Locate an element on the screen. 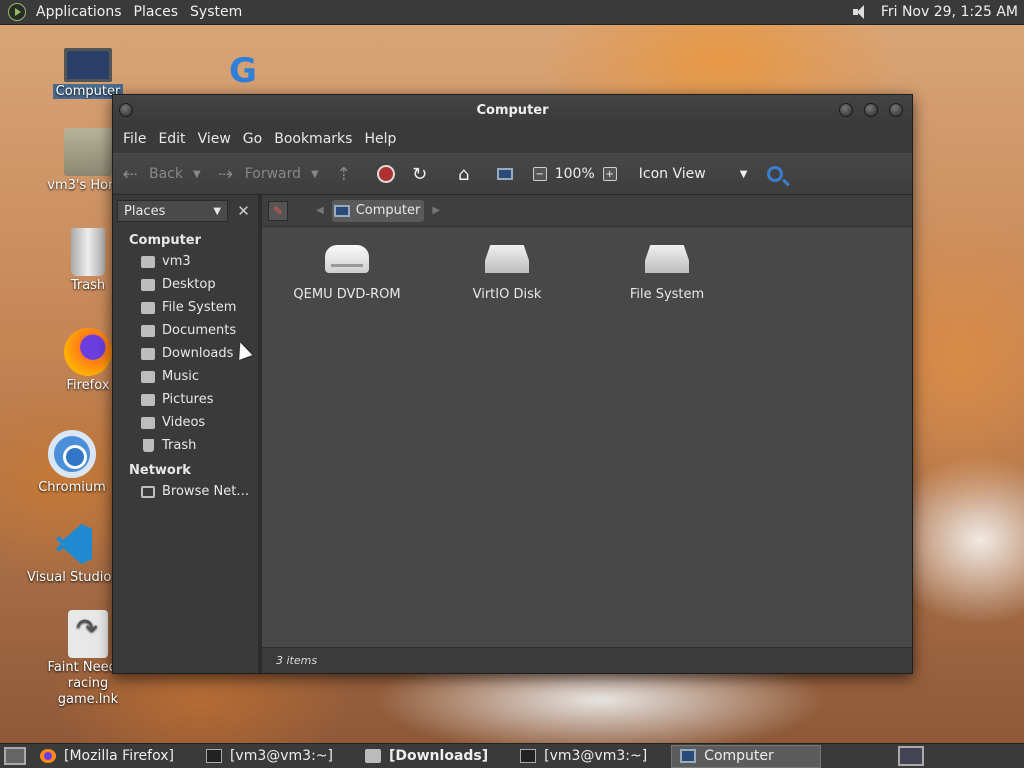  item-label: VirtIO Disk is located at coordinates (507, 294).